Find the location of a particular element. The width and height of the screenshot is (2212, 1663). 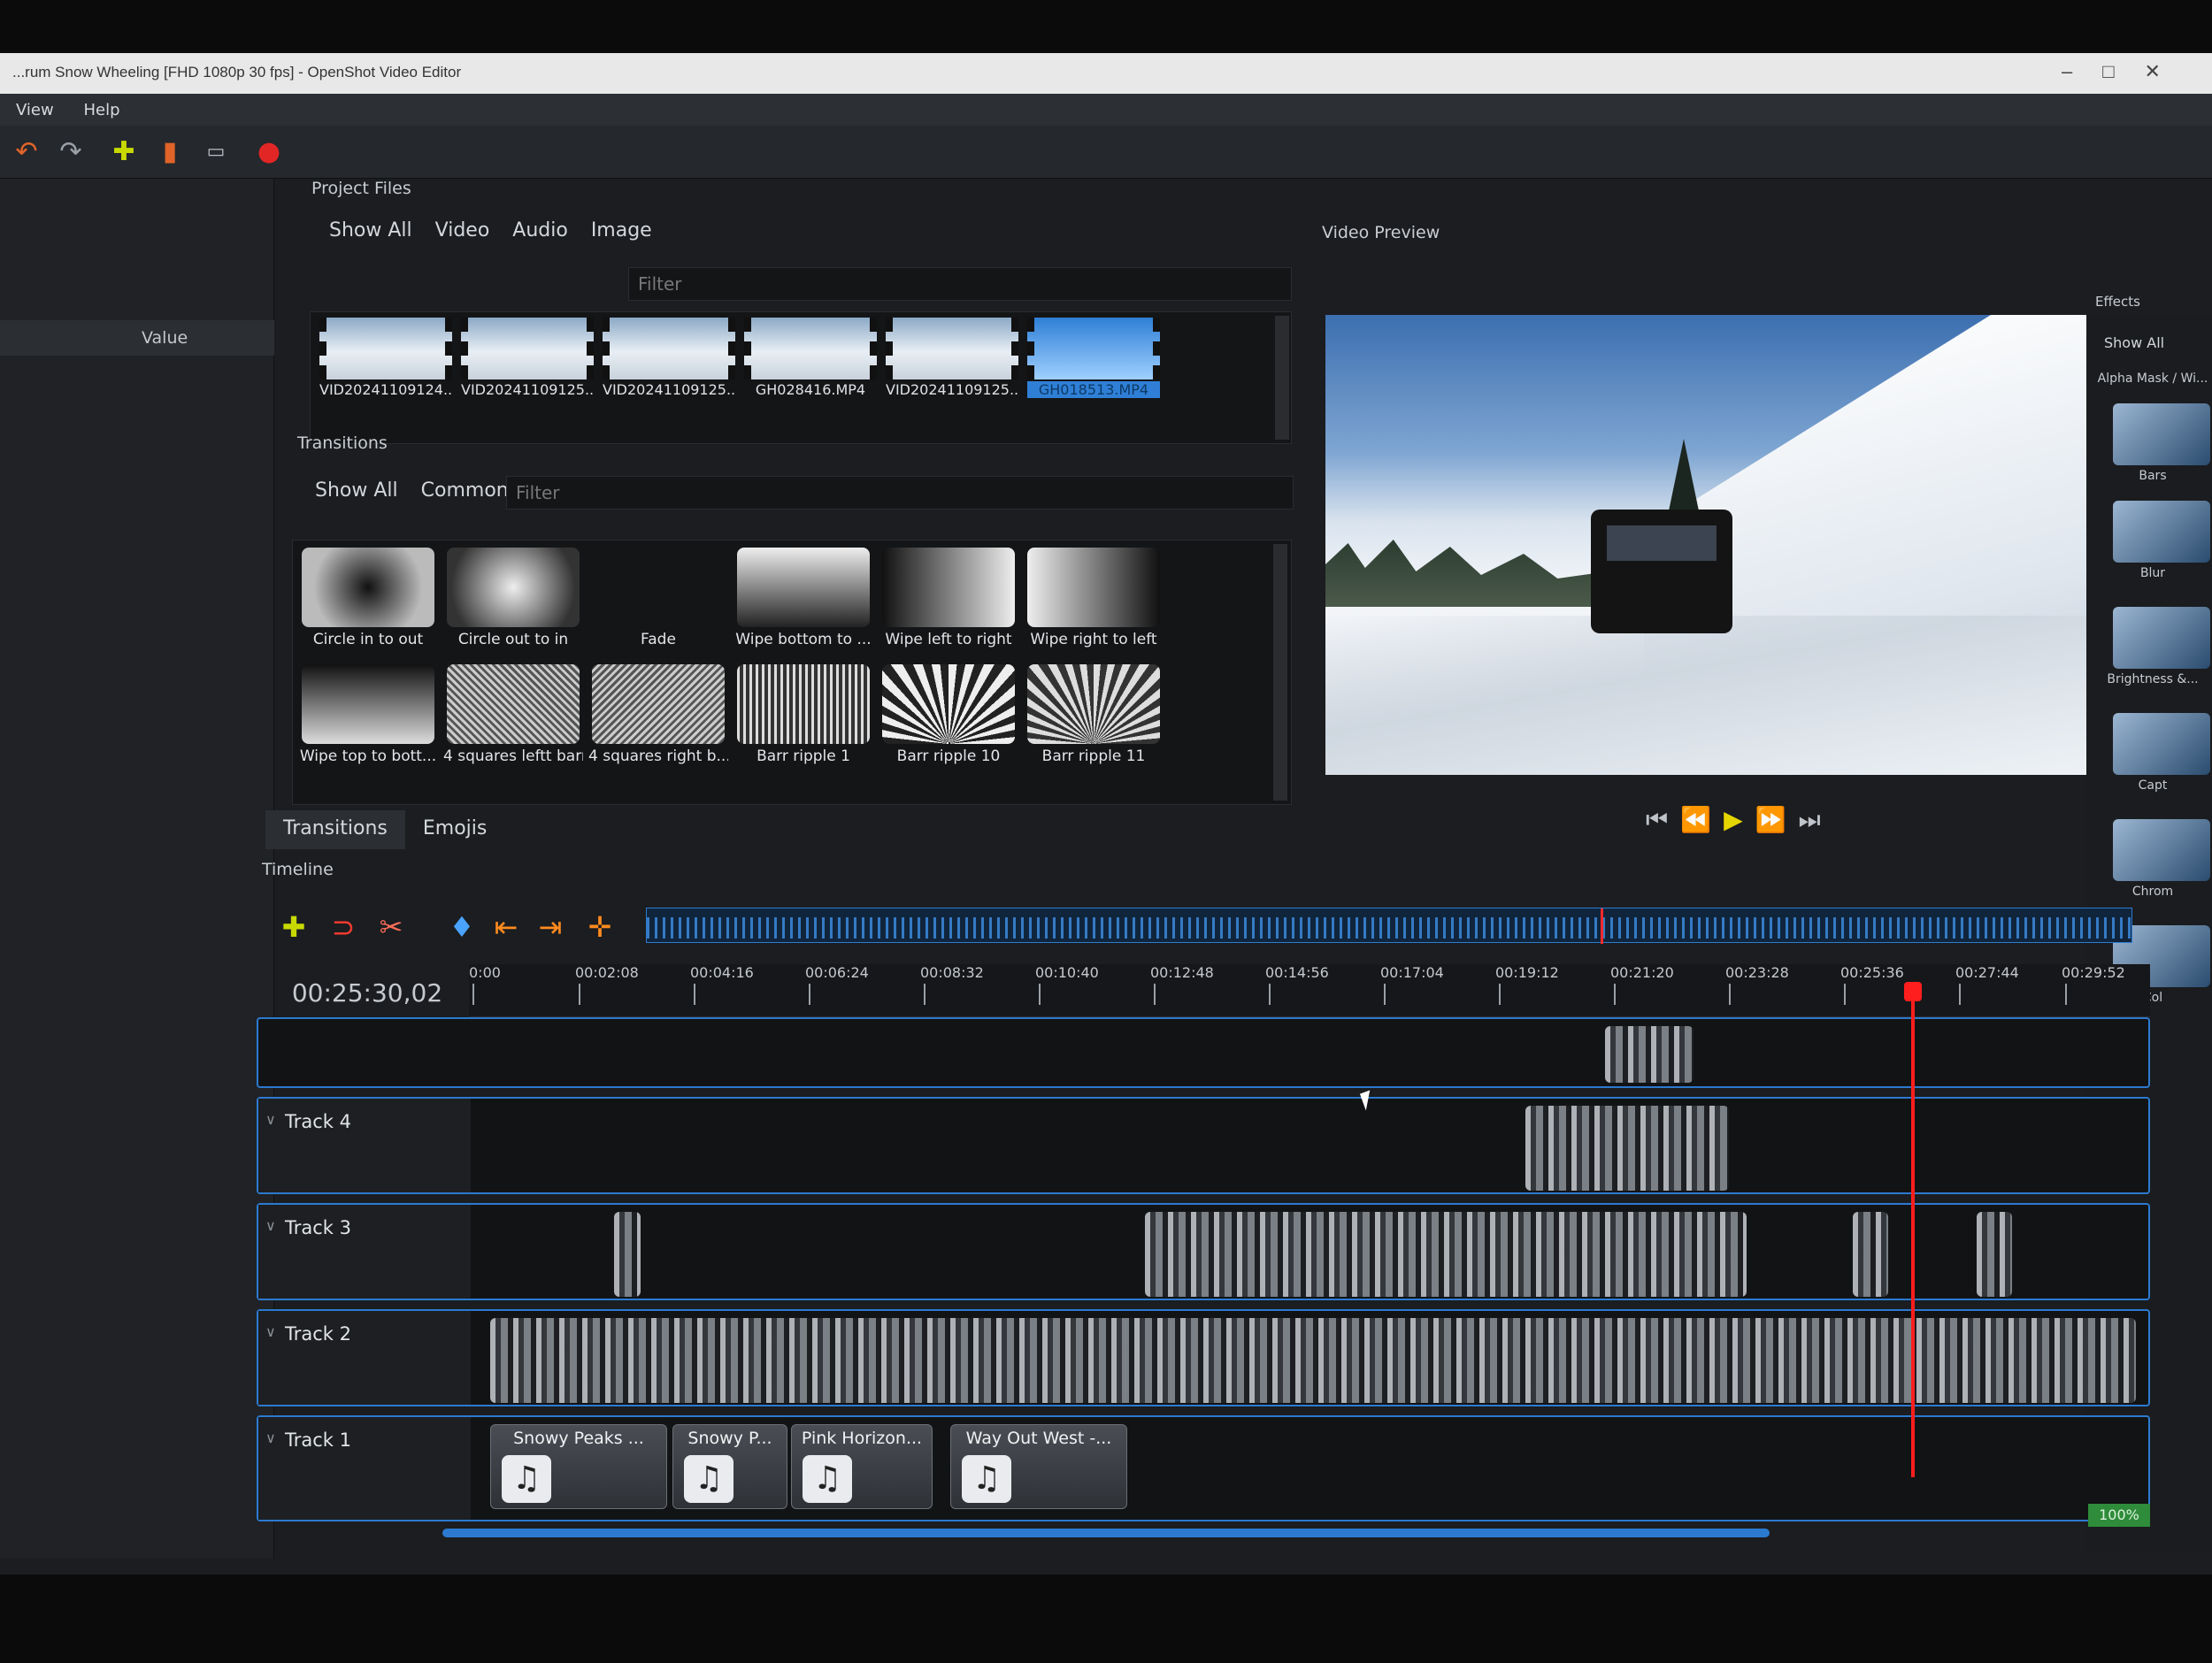

tab-audio: Audio is located at coordinates (540, 230).